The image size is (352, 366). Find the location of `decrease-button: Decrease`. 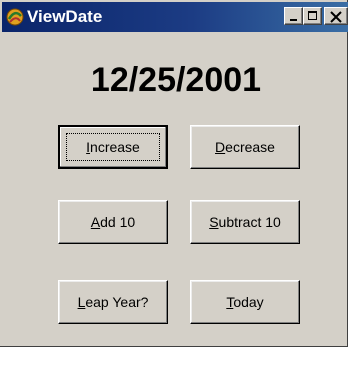

decrease-button: Decrease is located at coordinates (245, 147).